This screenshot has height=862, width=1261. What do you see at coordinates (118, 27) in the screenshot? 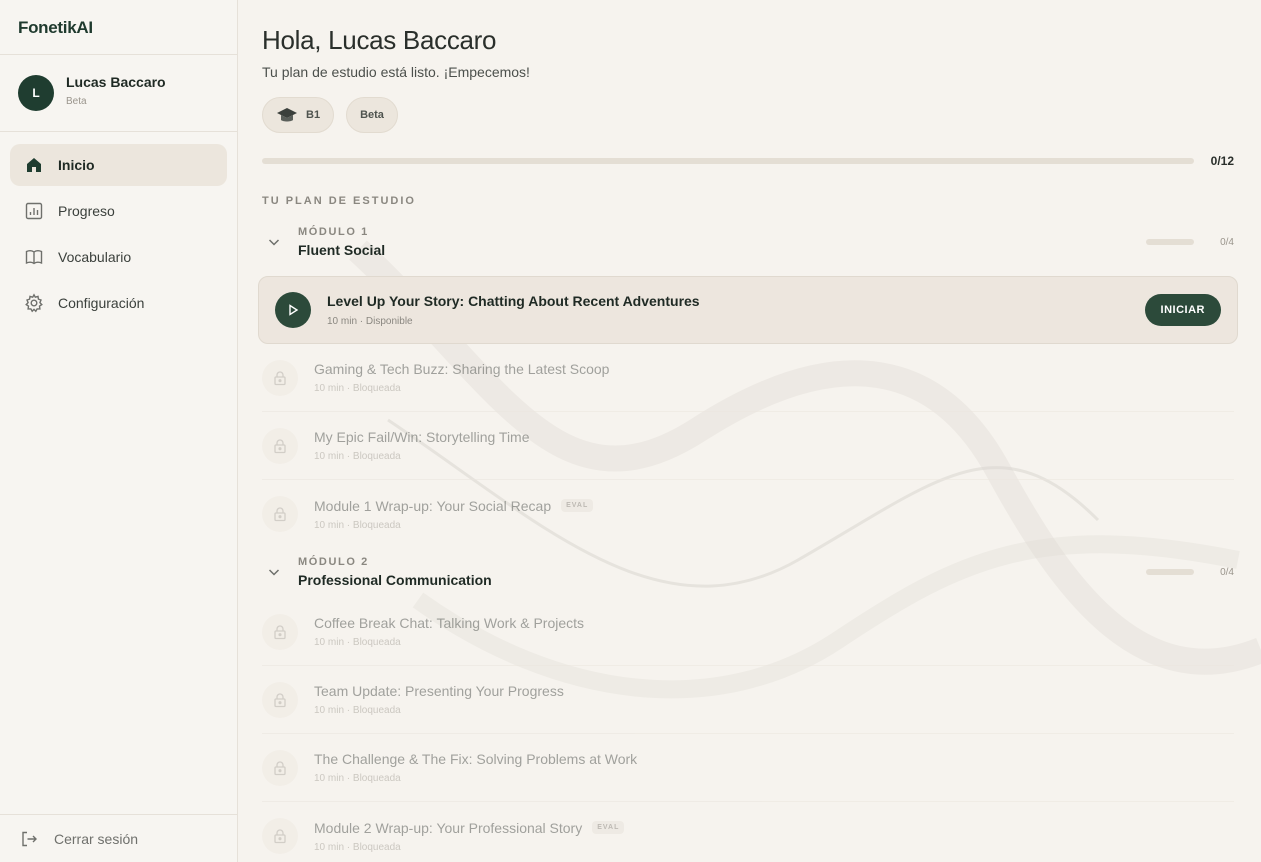
I see `brand-logo: FonetikAI` at bounding box center [118, 27].